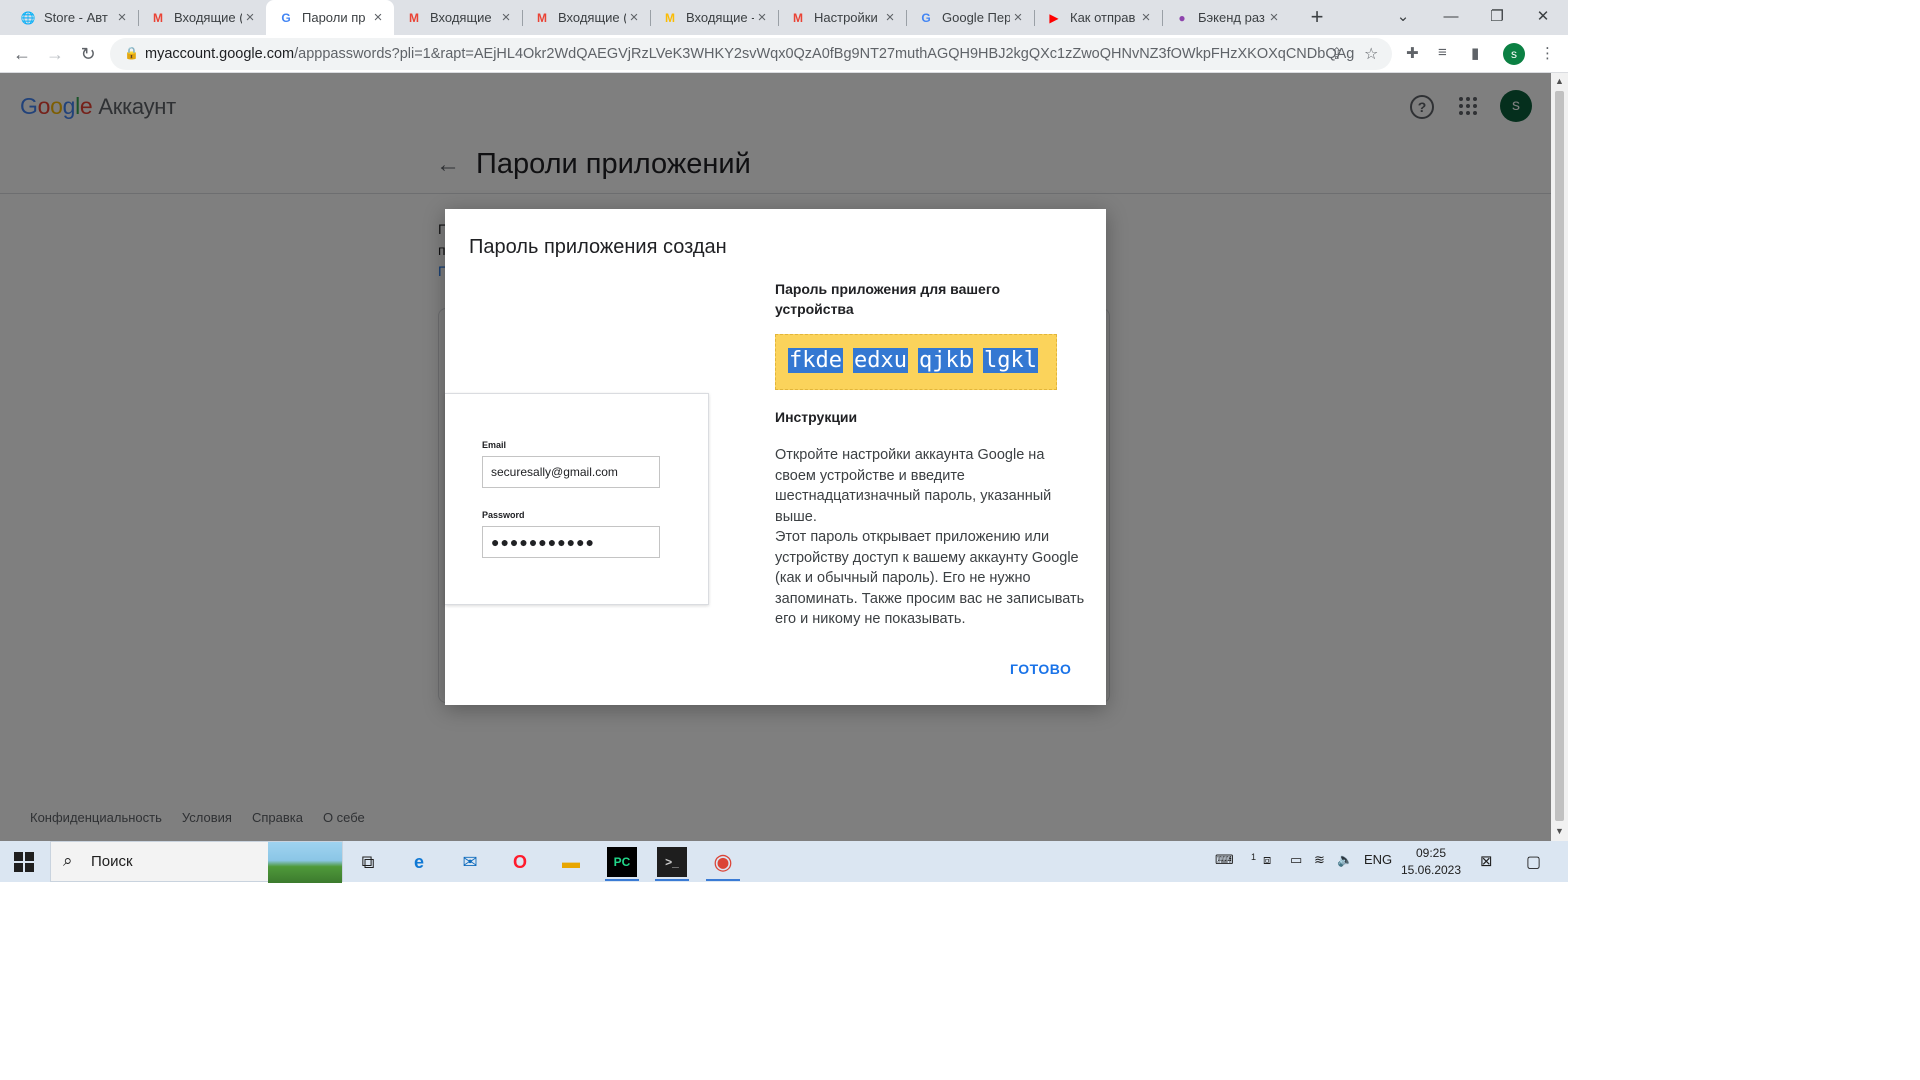 This screenshot has height=1080, width=1920. What do you see at coordinates (1442, 52) in the screenshot?
I see `media-control-icon: ≡` at bounding box center [1442, 52].